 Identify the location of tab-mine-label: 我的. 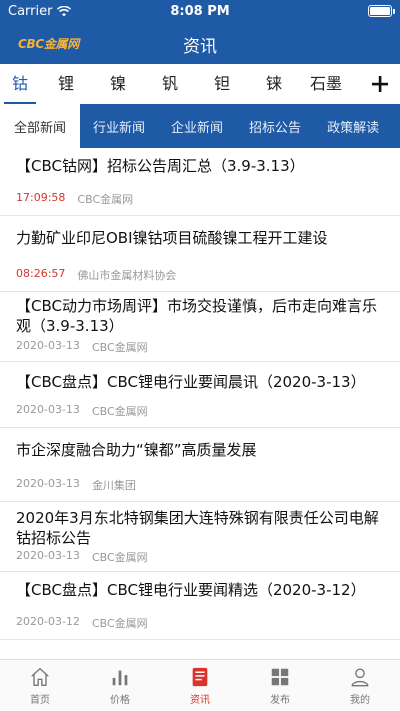
(360, 700).